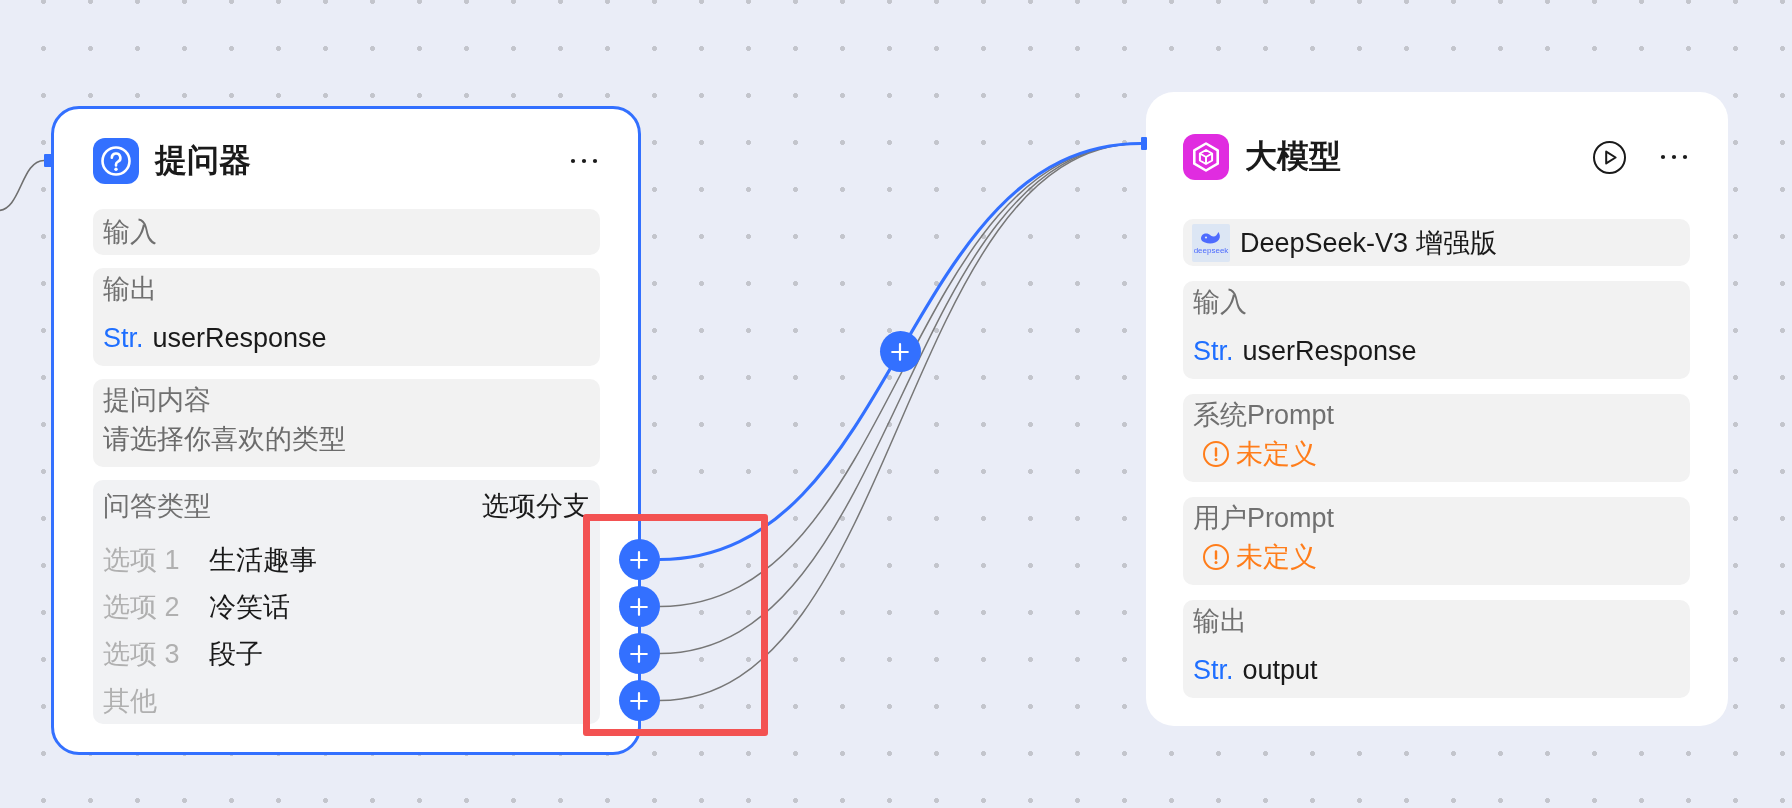 The width and height of the screenshot is (1792, 808). What do you see at coordinates (157, 506) in the screenshot?
I see `field-label: 问答类型` at bounding box center [157, 506].